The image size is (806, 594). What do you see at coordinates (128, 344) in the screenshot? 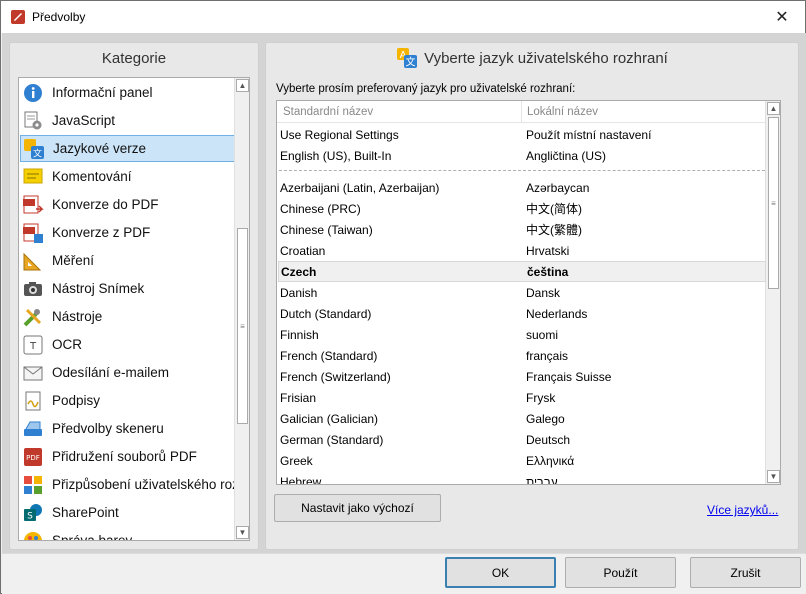
I see `category-item: T OCR` at bounding box center [128, 344].